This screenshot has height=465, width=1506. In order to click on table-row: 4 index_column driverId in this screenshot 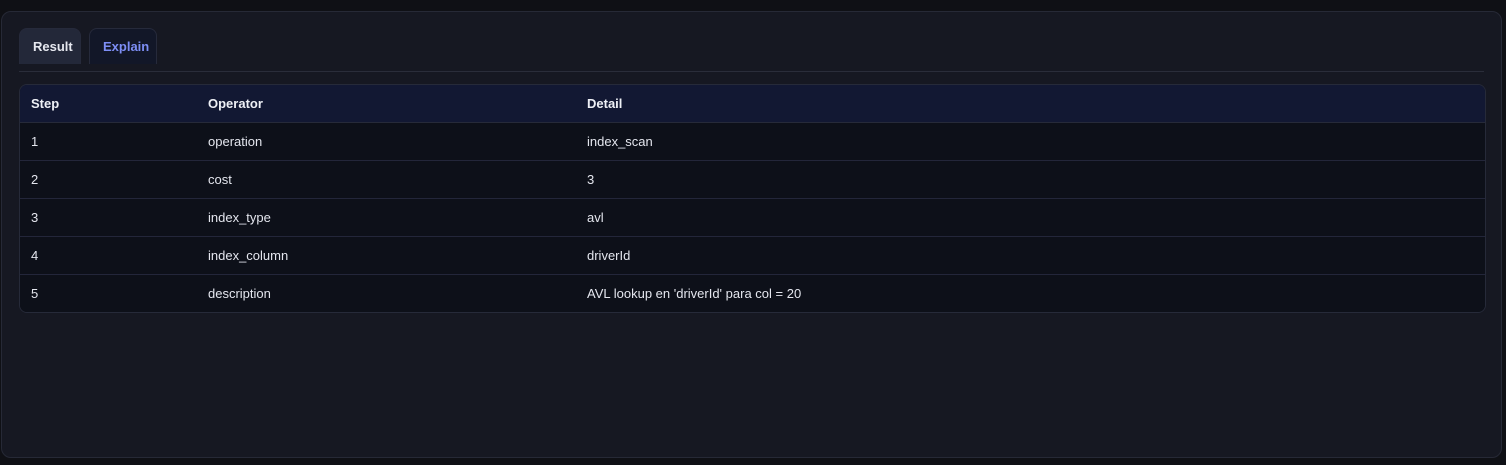, I will do `click(752, 255)`.